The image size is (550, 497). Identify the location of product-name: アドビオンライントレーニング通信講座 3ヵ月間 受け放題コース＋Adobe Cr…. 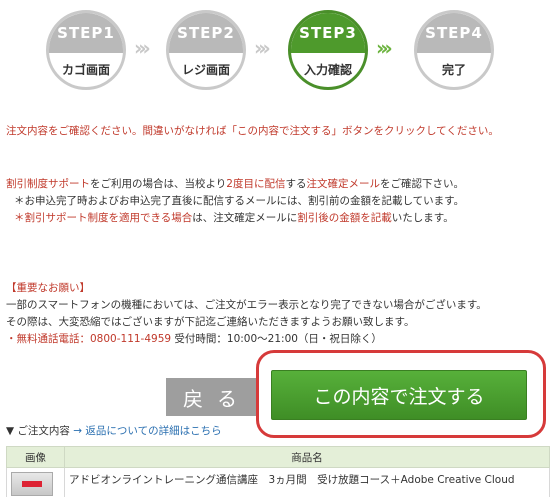
(307, 482).